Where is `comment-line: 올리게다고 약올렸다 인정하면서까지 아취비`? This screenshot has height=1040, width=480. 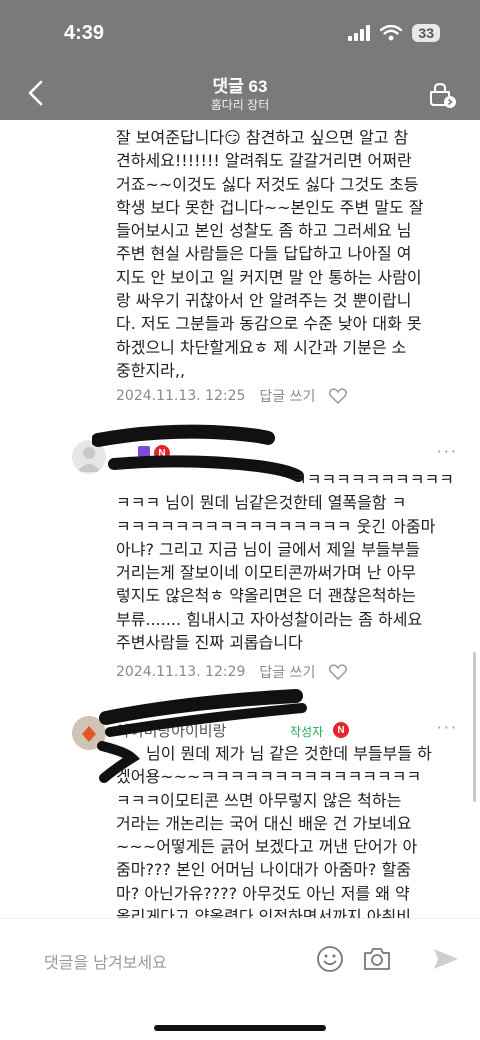 comment-line: 올리게다고 약올렸다 인정하면서까지 아취비 is located at coordinates (263, 912).